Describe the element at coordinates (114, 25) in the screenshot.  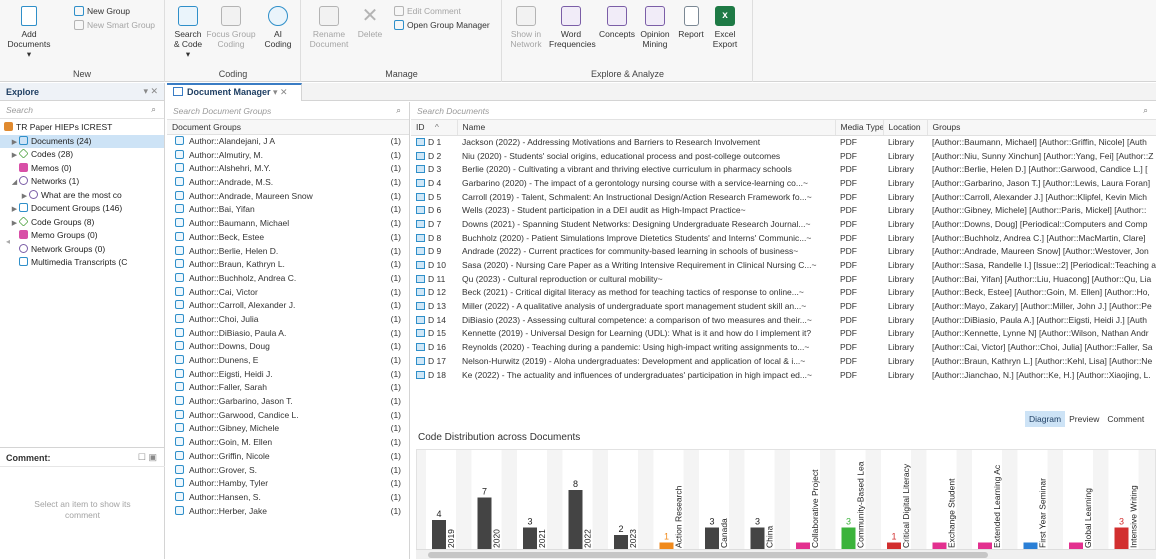
I see `new-smart-group-button: New Smart Group` at that location.